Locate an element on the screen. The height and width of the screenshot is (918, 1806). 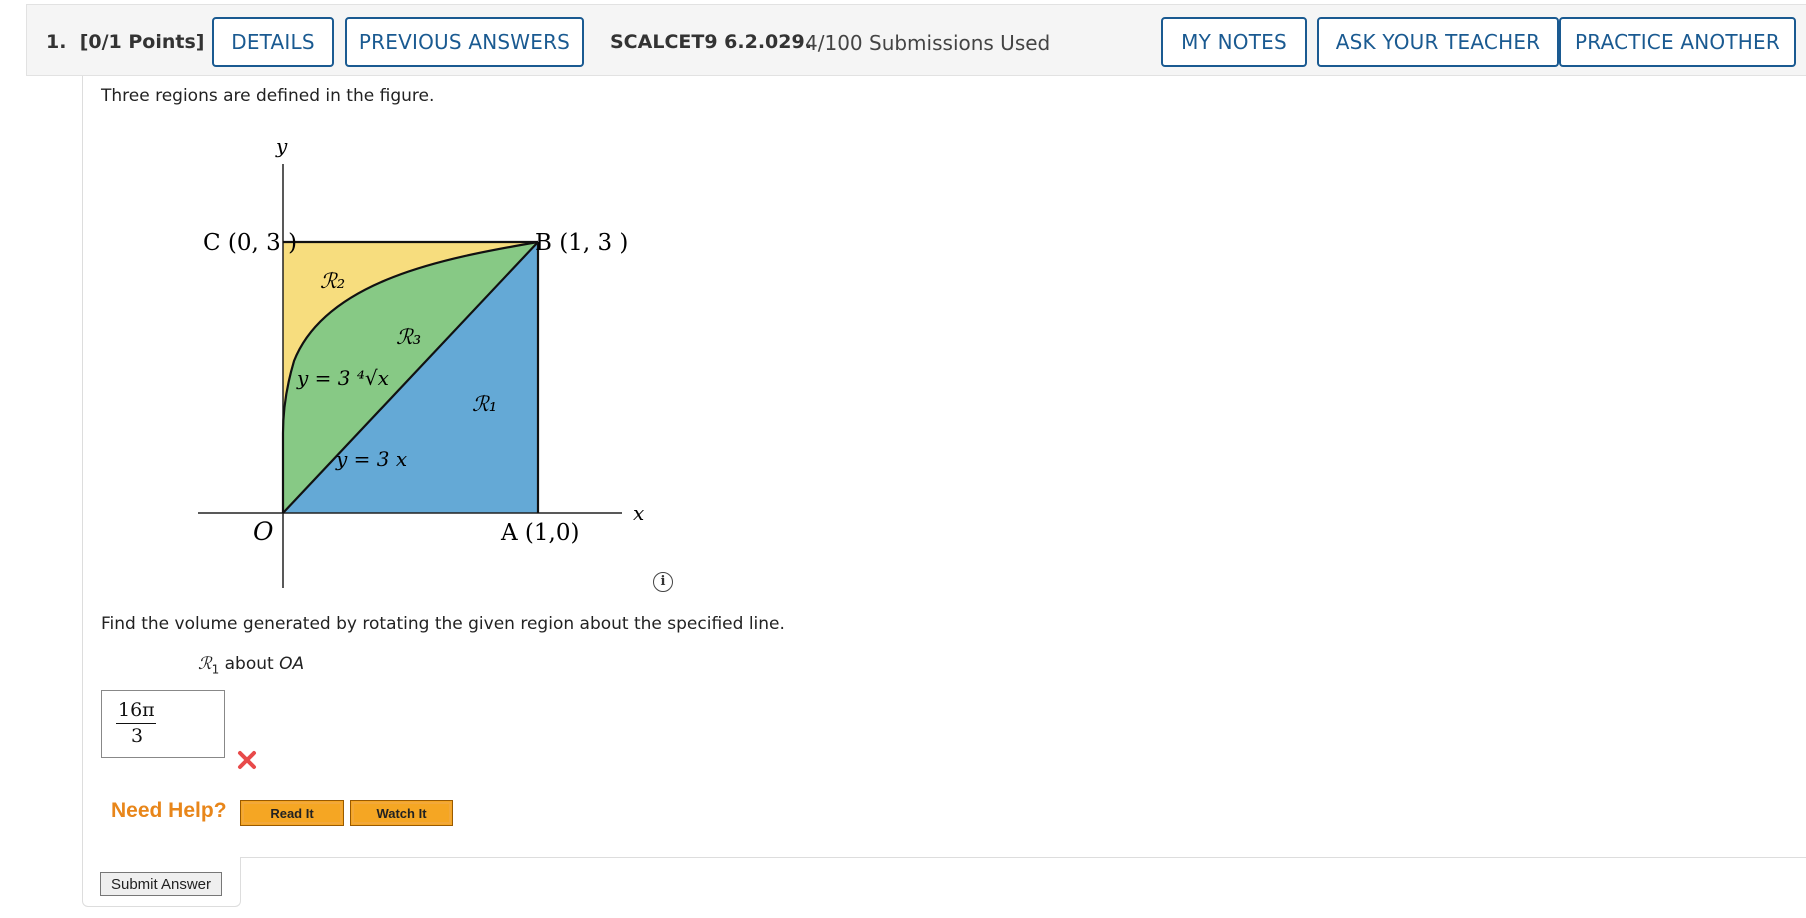
origin-label: O is located at coordinates (263, 531).